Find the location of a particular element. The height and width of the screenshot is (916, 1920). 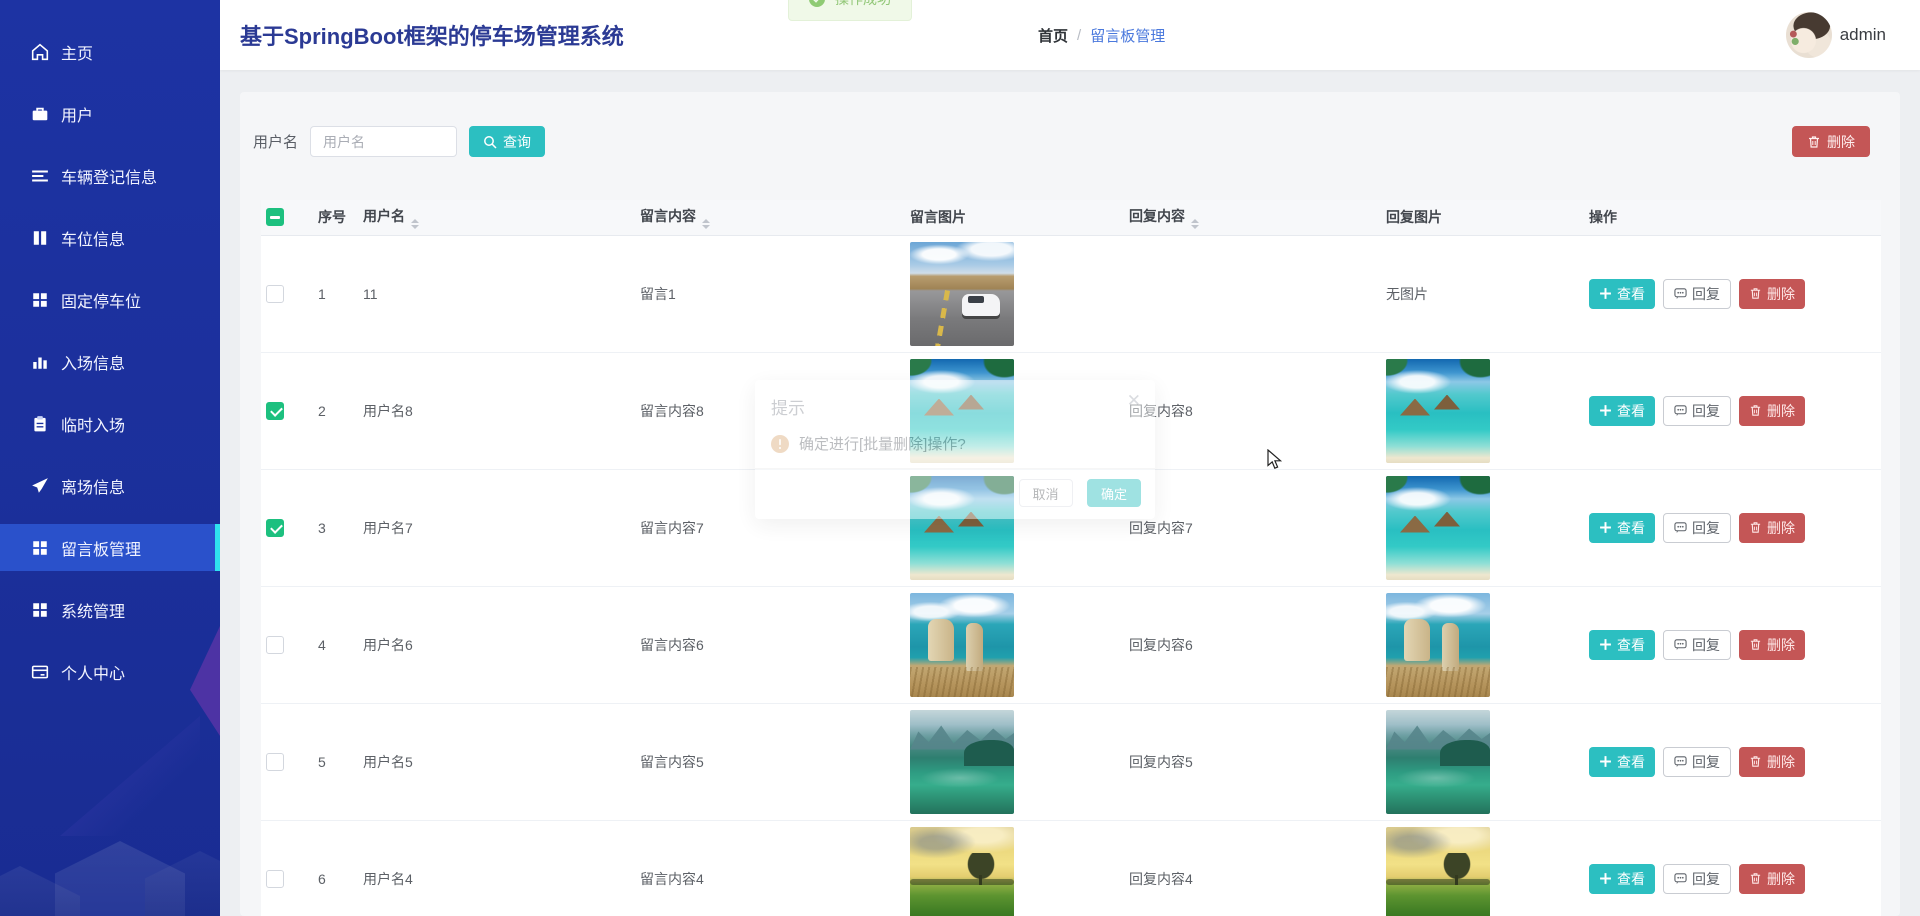

sidebar-item-主页: 主页 is located at coordinates (110, 51).